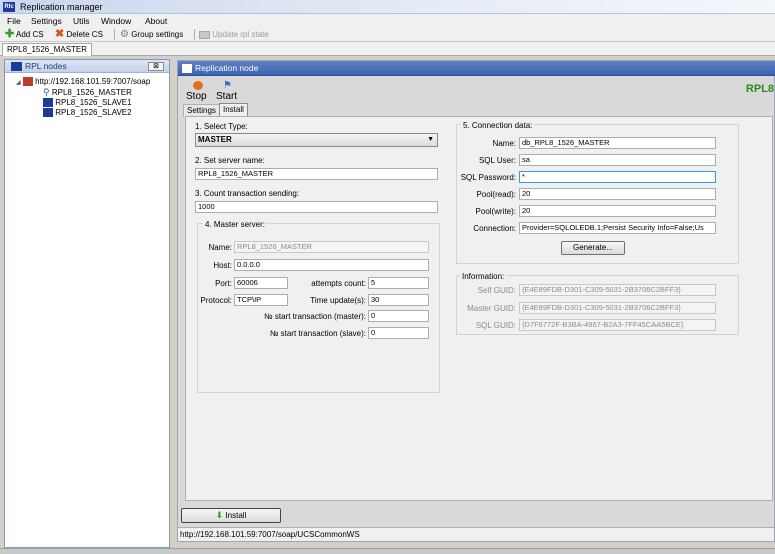 The width and height of the screenshot is (775, 554). Describe the element at coordinates (79, 34) in the screenshot. I see `delete-cs-button: ✖ Delete CS` at that location.